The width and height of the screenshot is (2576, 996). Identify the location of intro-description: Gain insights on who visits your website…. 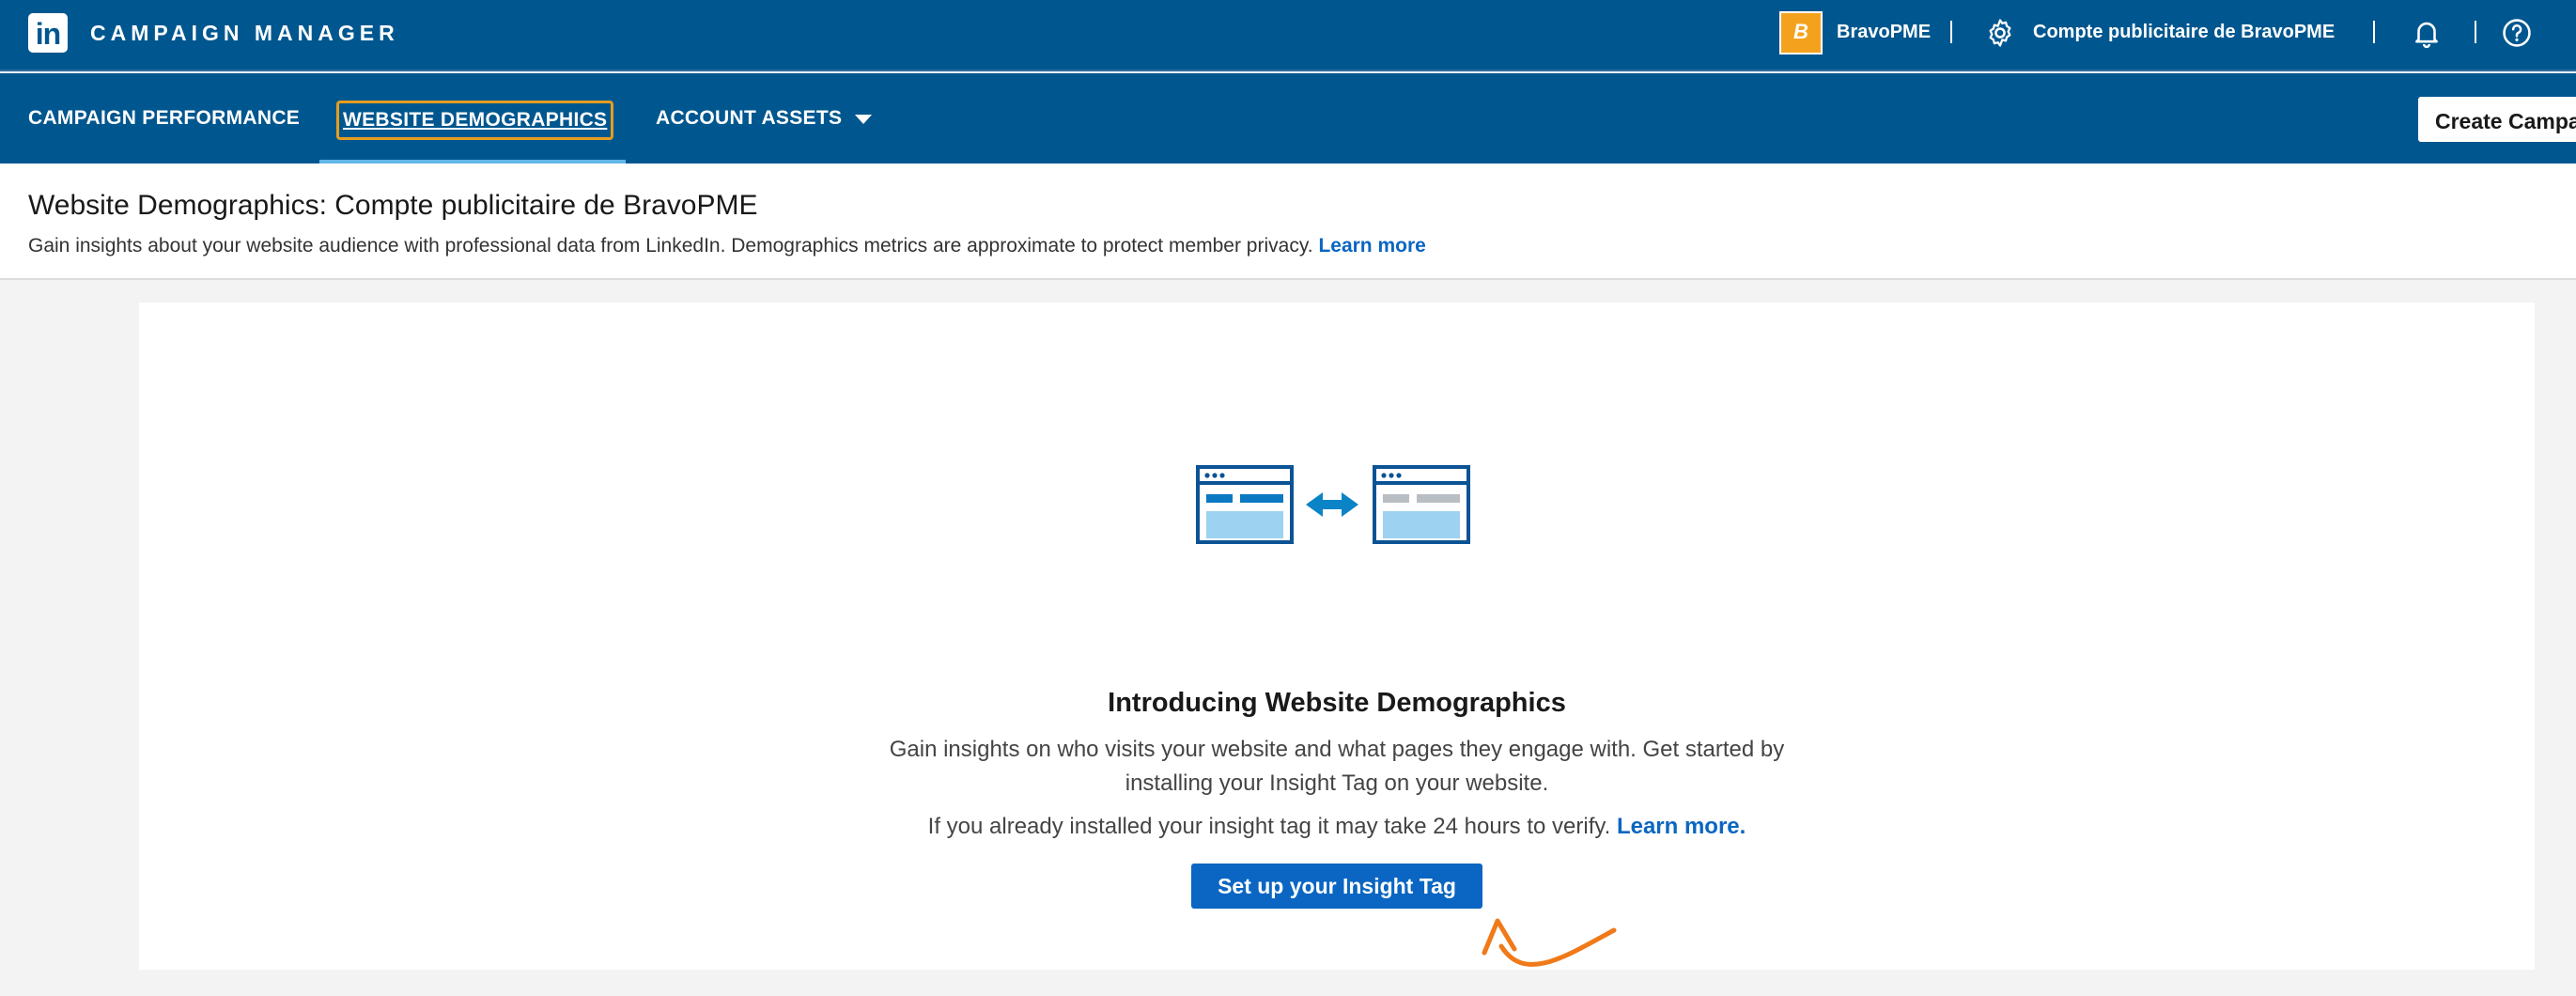
(1337, 766).